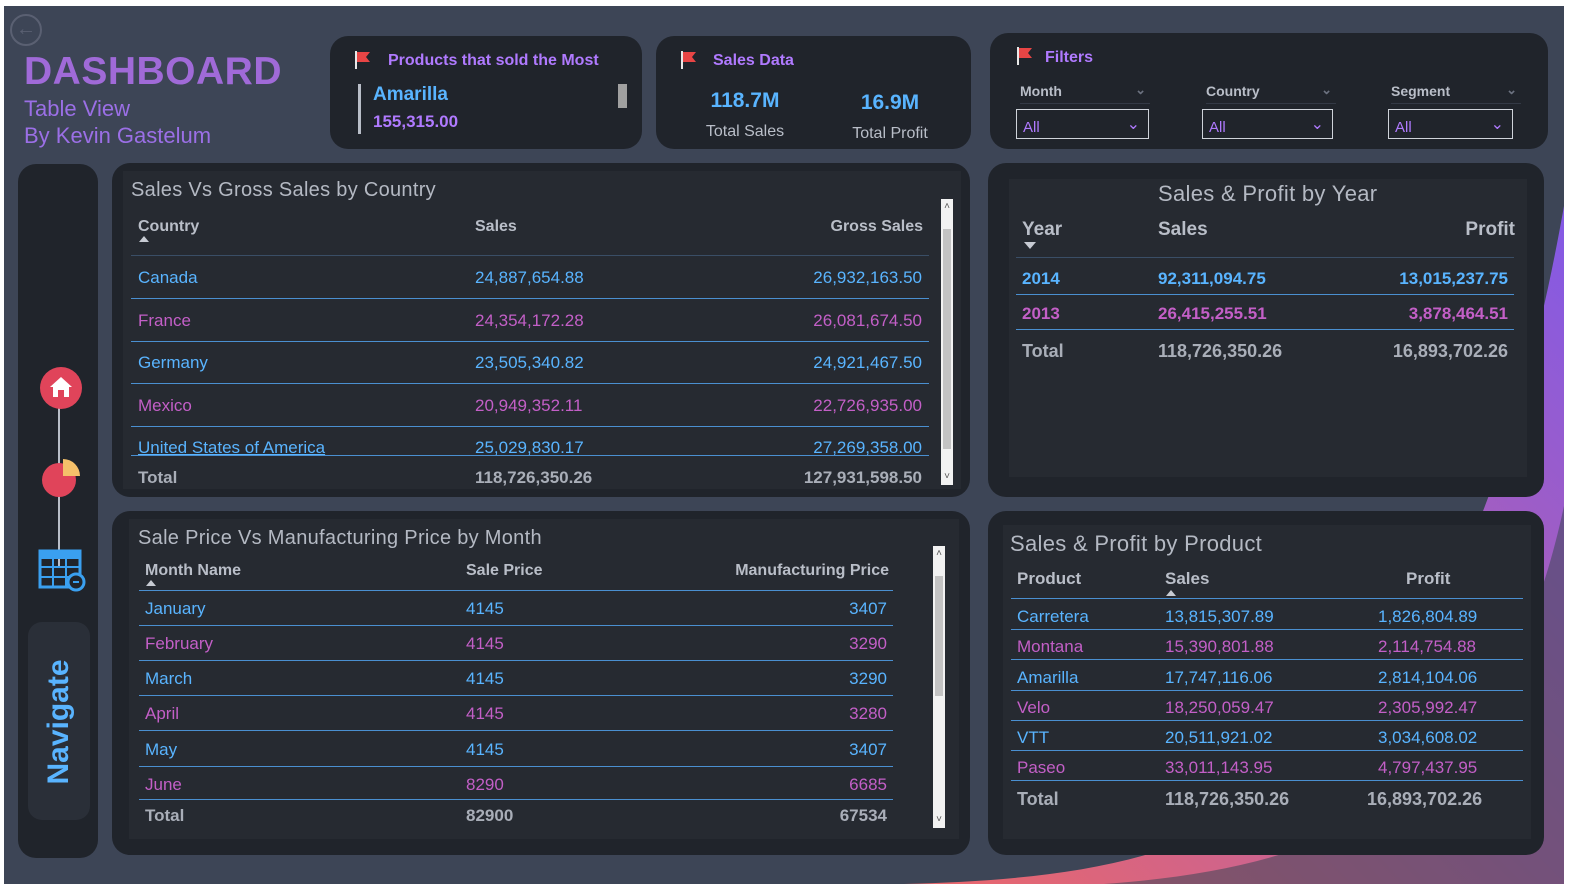 The image size is (1576, 893). Describe the element at coordinates (153, 71) in the screenshot. I see `page-title: DASHBOARD` at that location.